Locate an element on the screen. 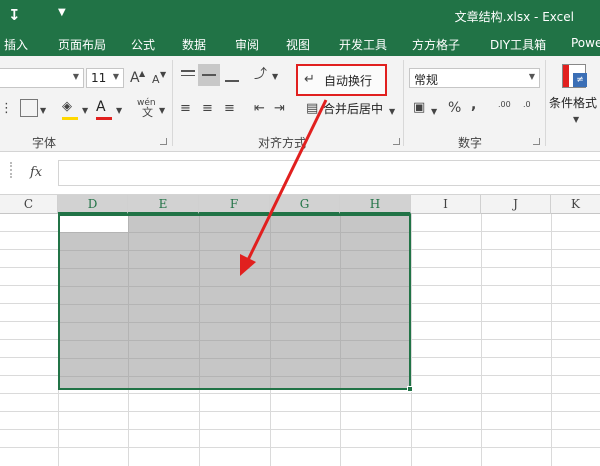  fill-color-icon: ◈ is located at coordinates (67, 107).